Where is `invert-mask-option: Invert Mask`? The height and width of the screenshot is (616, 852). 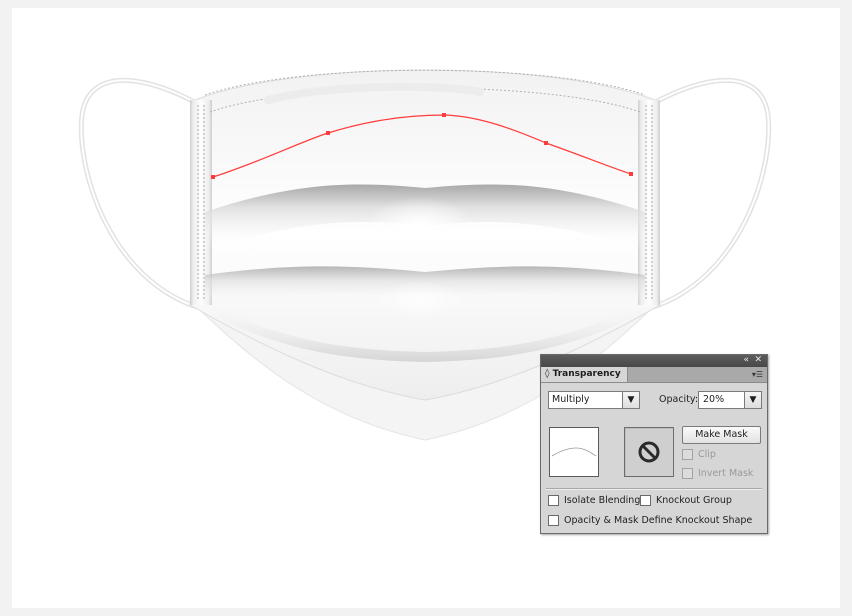
invert-mask-option: Invert Mask is located at coordinates (717, 474).